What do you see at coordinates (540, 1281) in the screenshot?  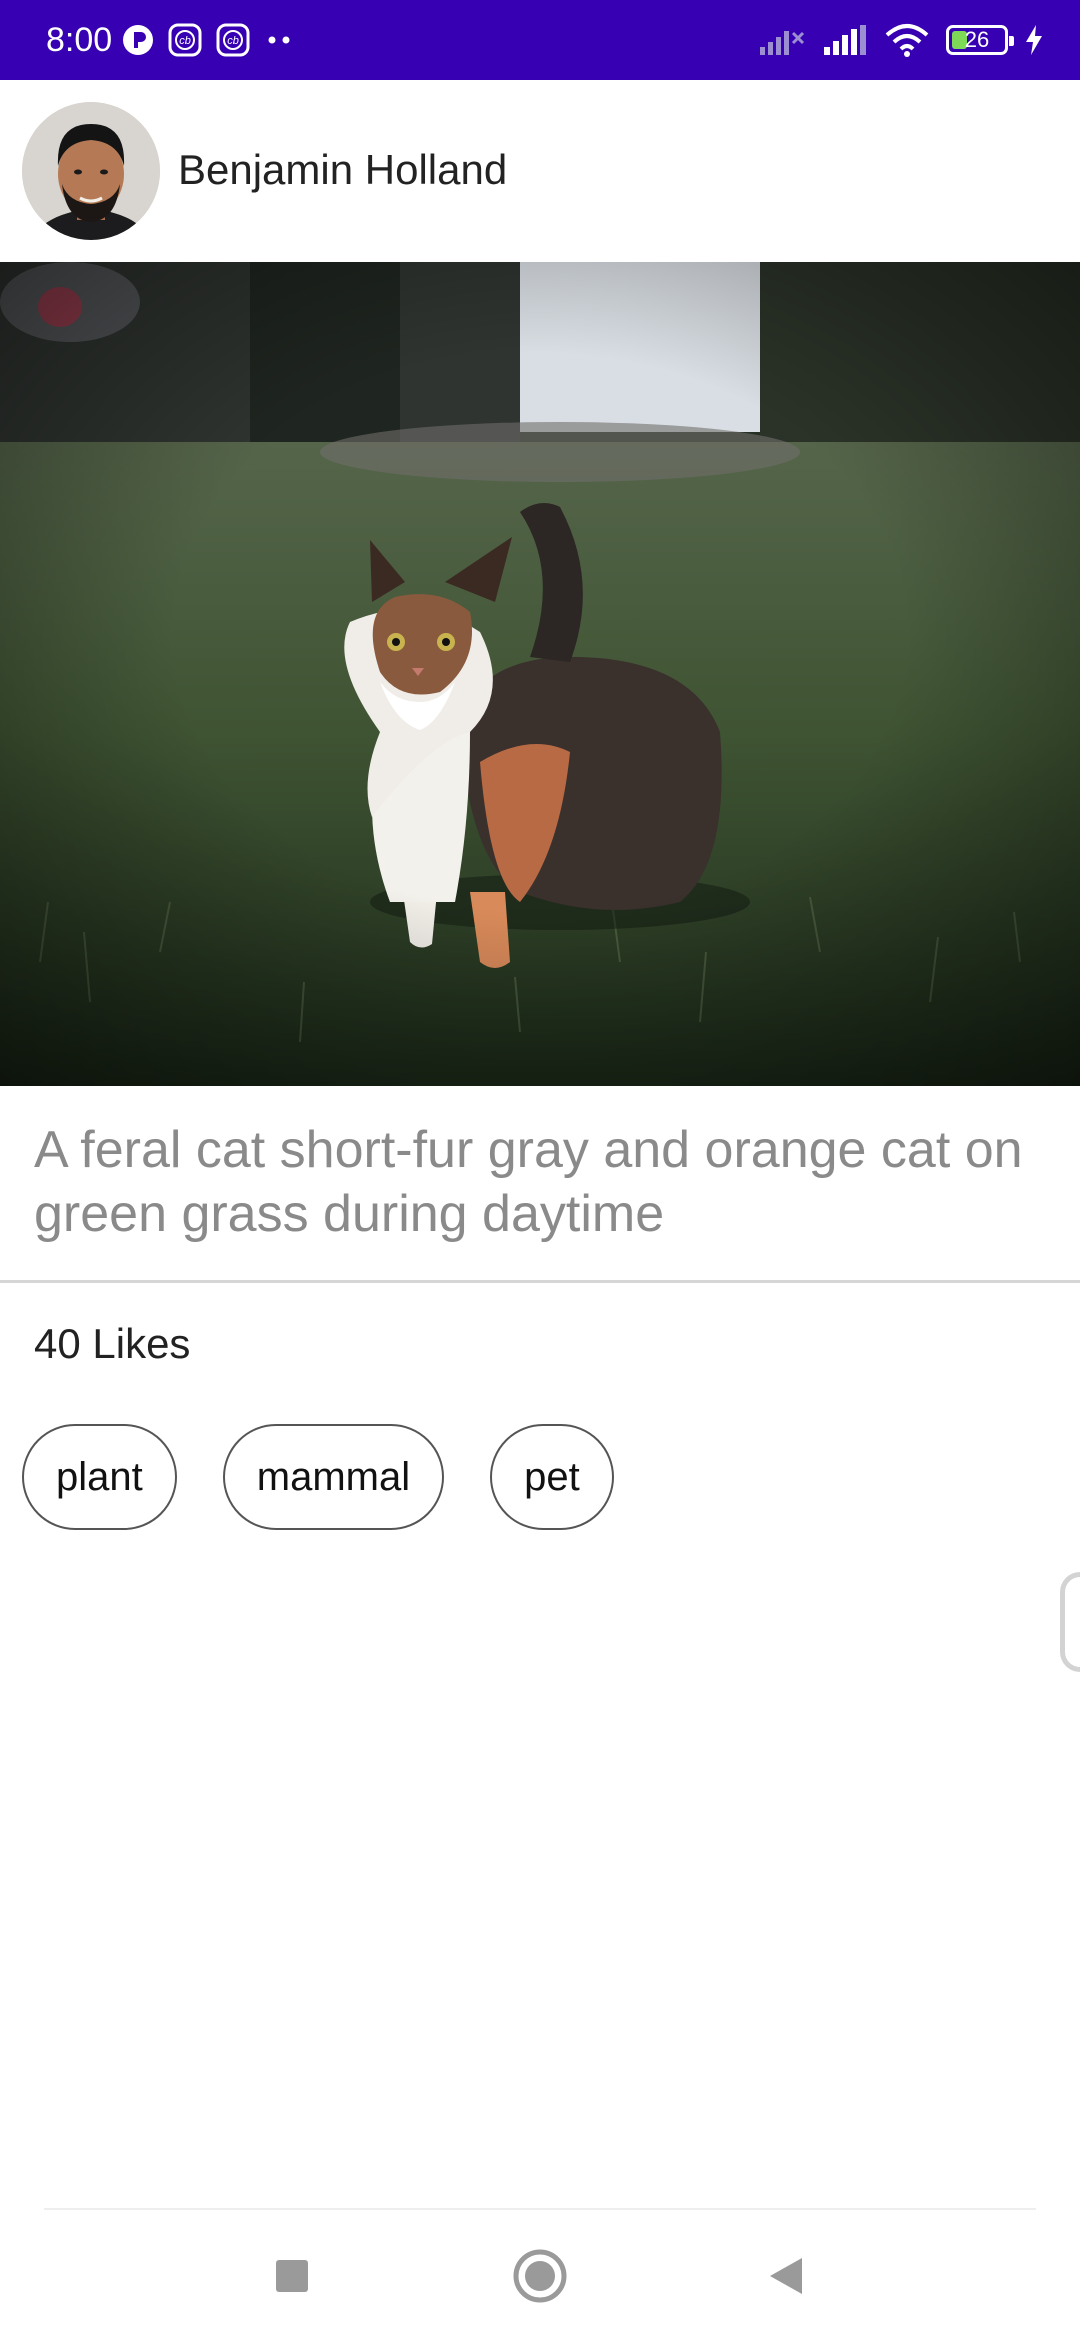 I see `divider` at bounding box center [540, 1281].